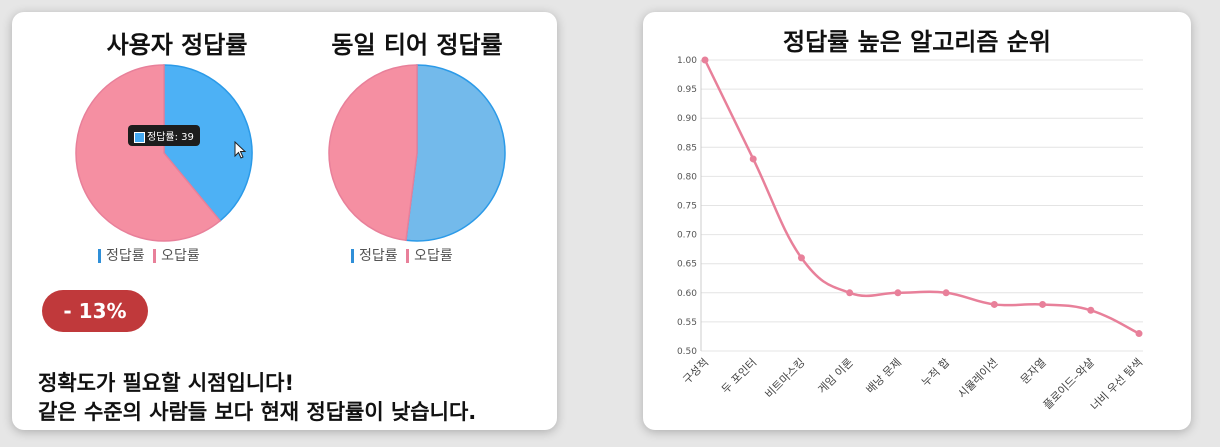 This screenshot has width=1220, height=447. What do you see at coordinates (695, 371) in the screenshot?
I see `x-tick-label: 구성적` at bounding box center [695, 371].